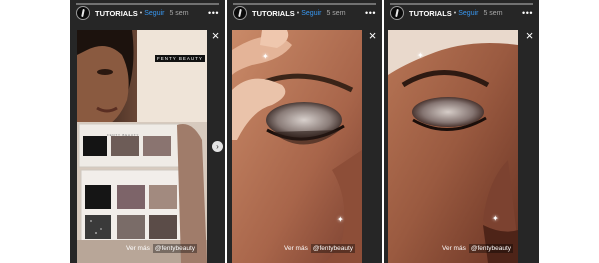  I want to click on brand-watermark: FENTY BEAUTY, so click(180, 58).